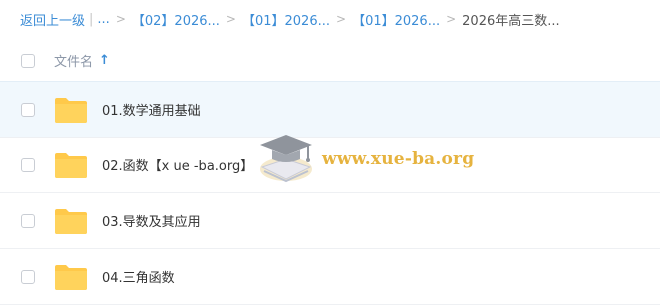  Describe the element at coordinates (138, 276) in the screenshot. I see `folder-name: 04.三角函数` at that location.